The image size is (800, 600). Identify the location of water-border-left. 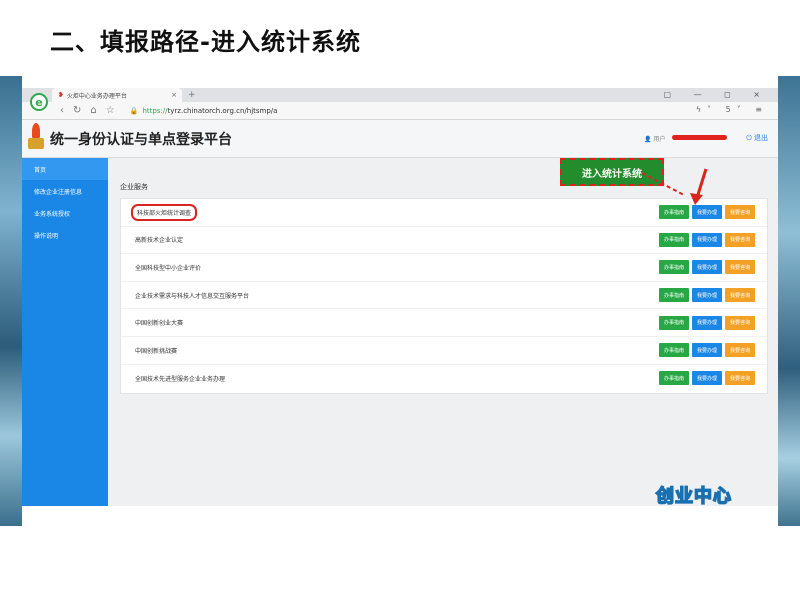
(11, 301).